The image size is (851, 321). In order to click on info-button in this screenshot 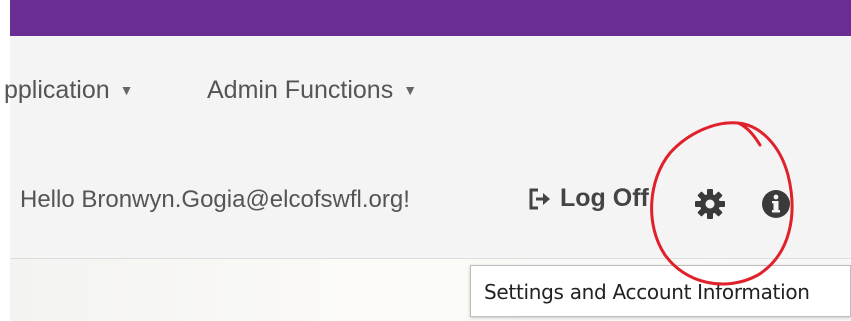, I will do `click(776, 206)`.